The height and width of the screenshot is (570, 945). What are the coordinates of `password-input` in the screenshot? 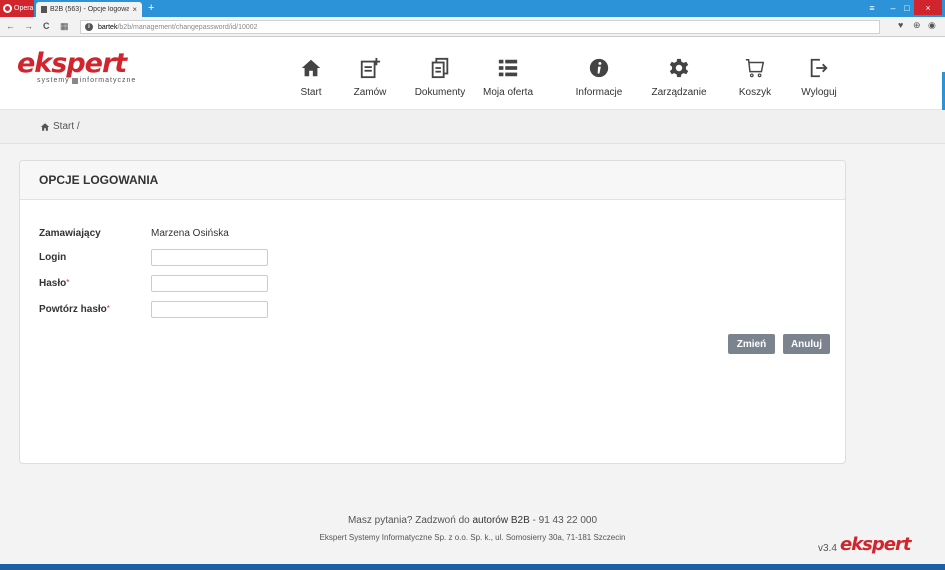 It's located at (209, 283).